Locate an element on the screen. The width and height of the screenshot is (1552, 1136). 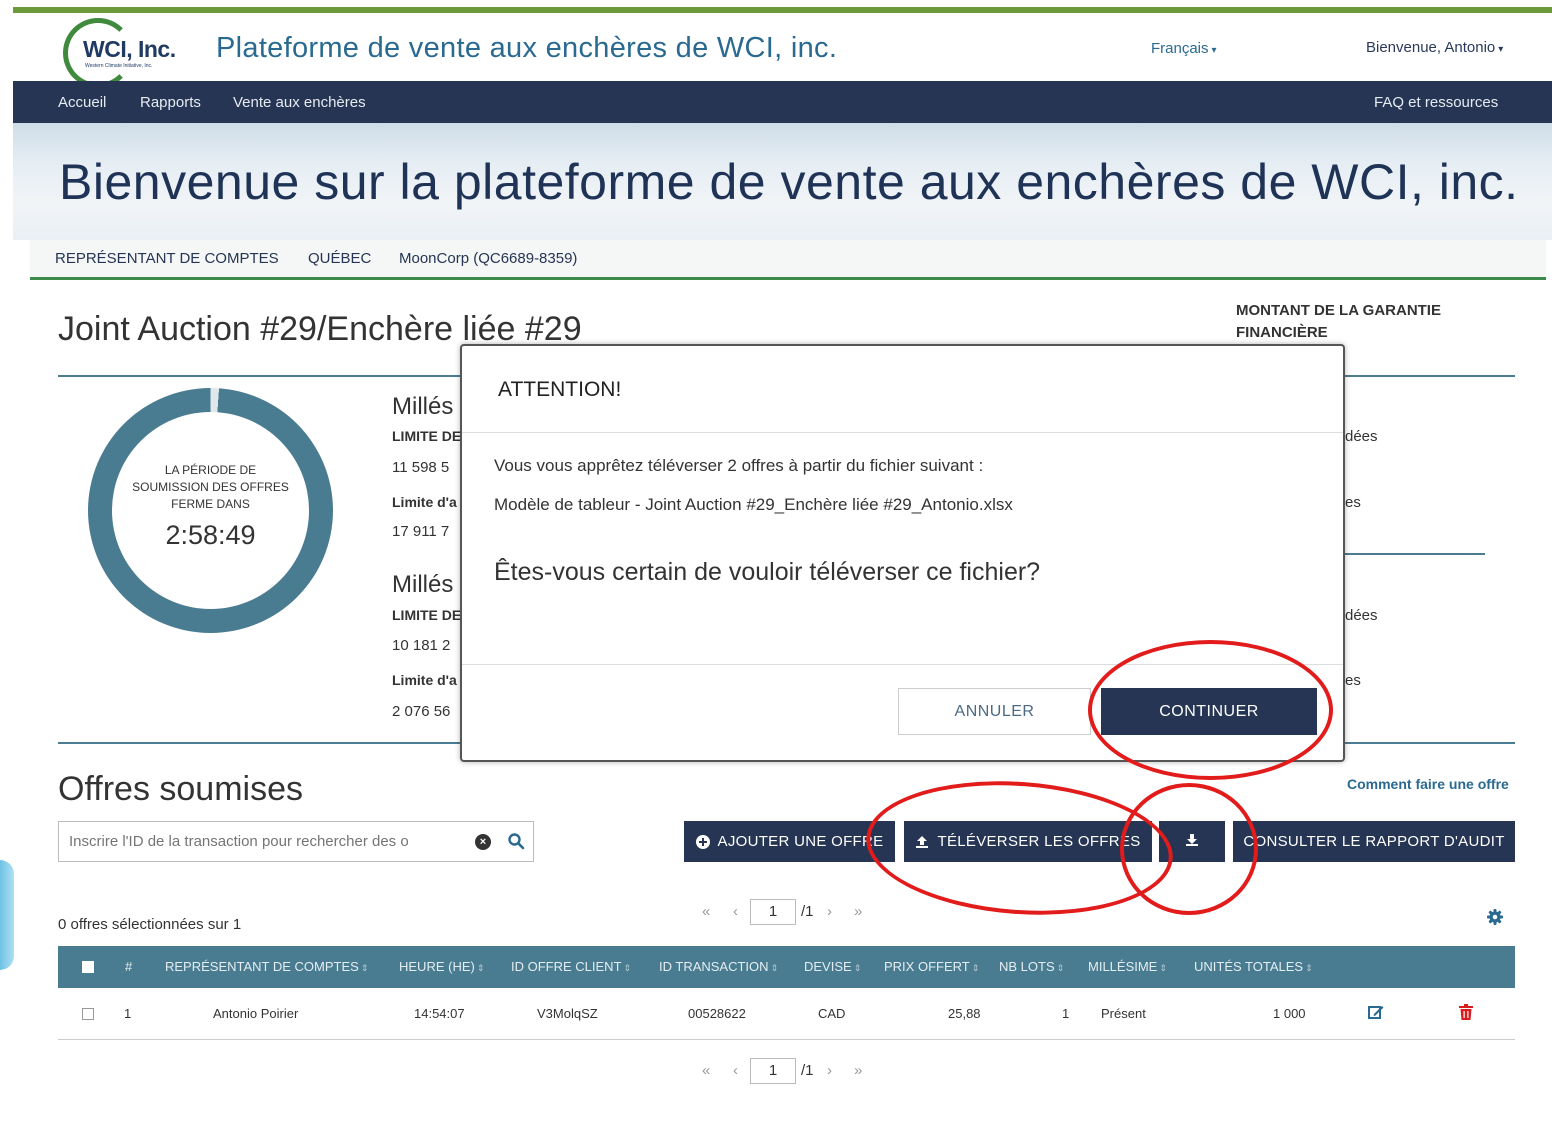
trash-icon is located at coordinates (1466, 1013).